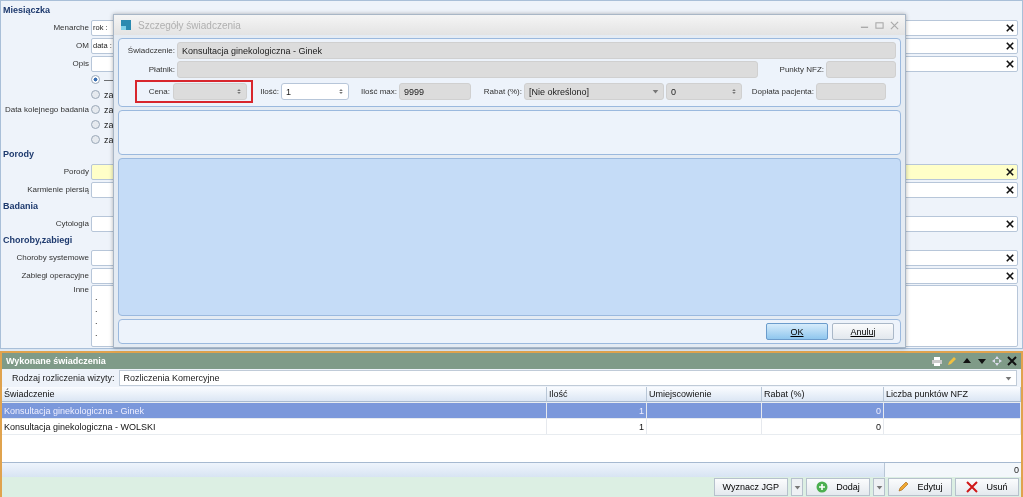 This screenshot has width=1023, height=497. What do you see at coordinates (80, 289) in the screenshot?
I see `field-label: Inne` at bounding box center [80, 289].